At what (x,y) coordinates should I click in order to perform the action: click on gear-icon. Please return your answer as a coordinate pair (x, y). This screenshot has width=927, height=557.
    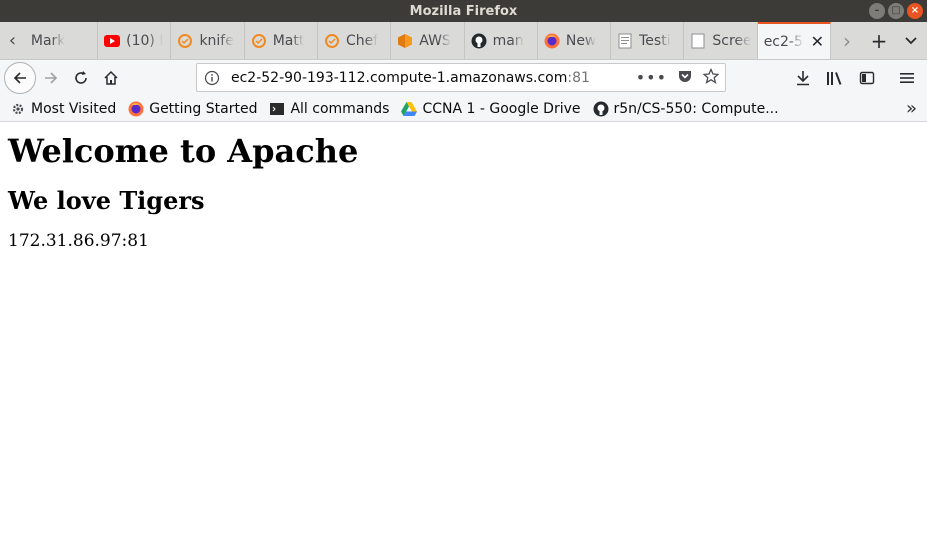
    Looking at the image, I should click on (18, 109).